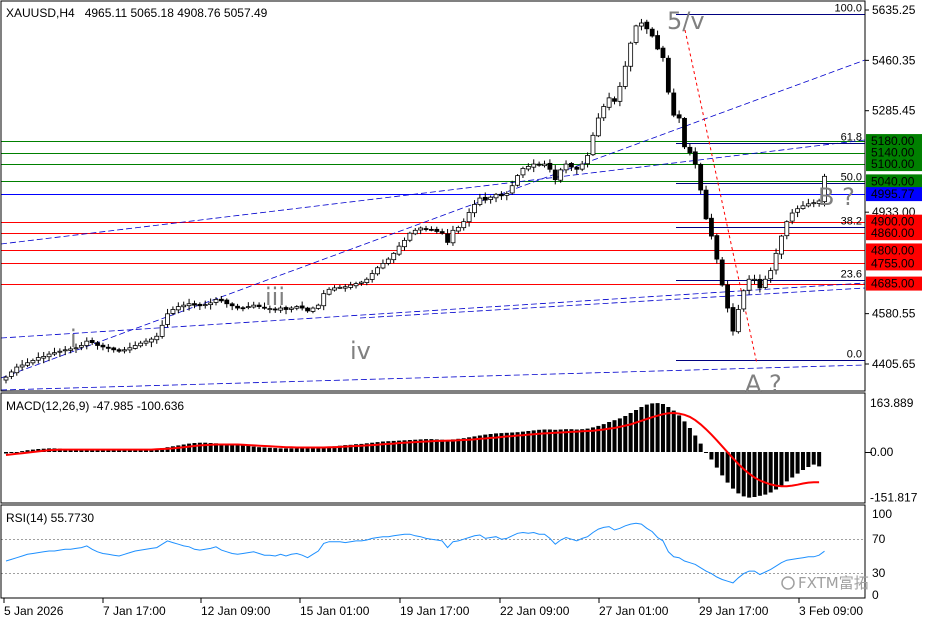 The height and width of the screenshot is (624, 936). What do you see at coordinates (851, 178) in the screenshot?
I see `fib-label: 50.0` at bounding box center [851, 178].